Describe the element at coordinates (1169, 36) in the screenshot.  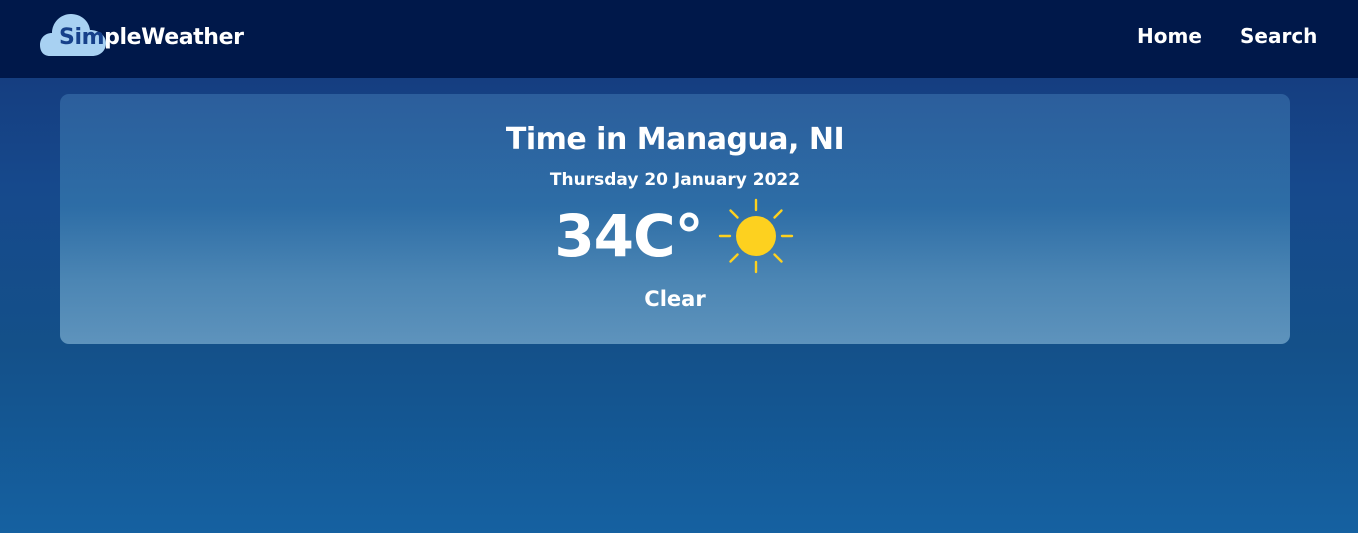
I see `nav-home-link: Home` at that location.